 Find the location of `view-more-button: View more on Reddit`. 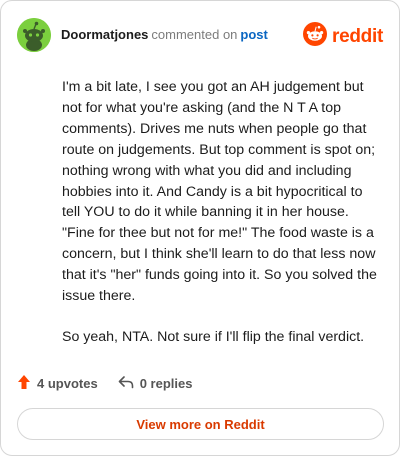

view-more-button: View more on Reddit is located at coordinates (200, 424).